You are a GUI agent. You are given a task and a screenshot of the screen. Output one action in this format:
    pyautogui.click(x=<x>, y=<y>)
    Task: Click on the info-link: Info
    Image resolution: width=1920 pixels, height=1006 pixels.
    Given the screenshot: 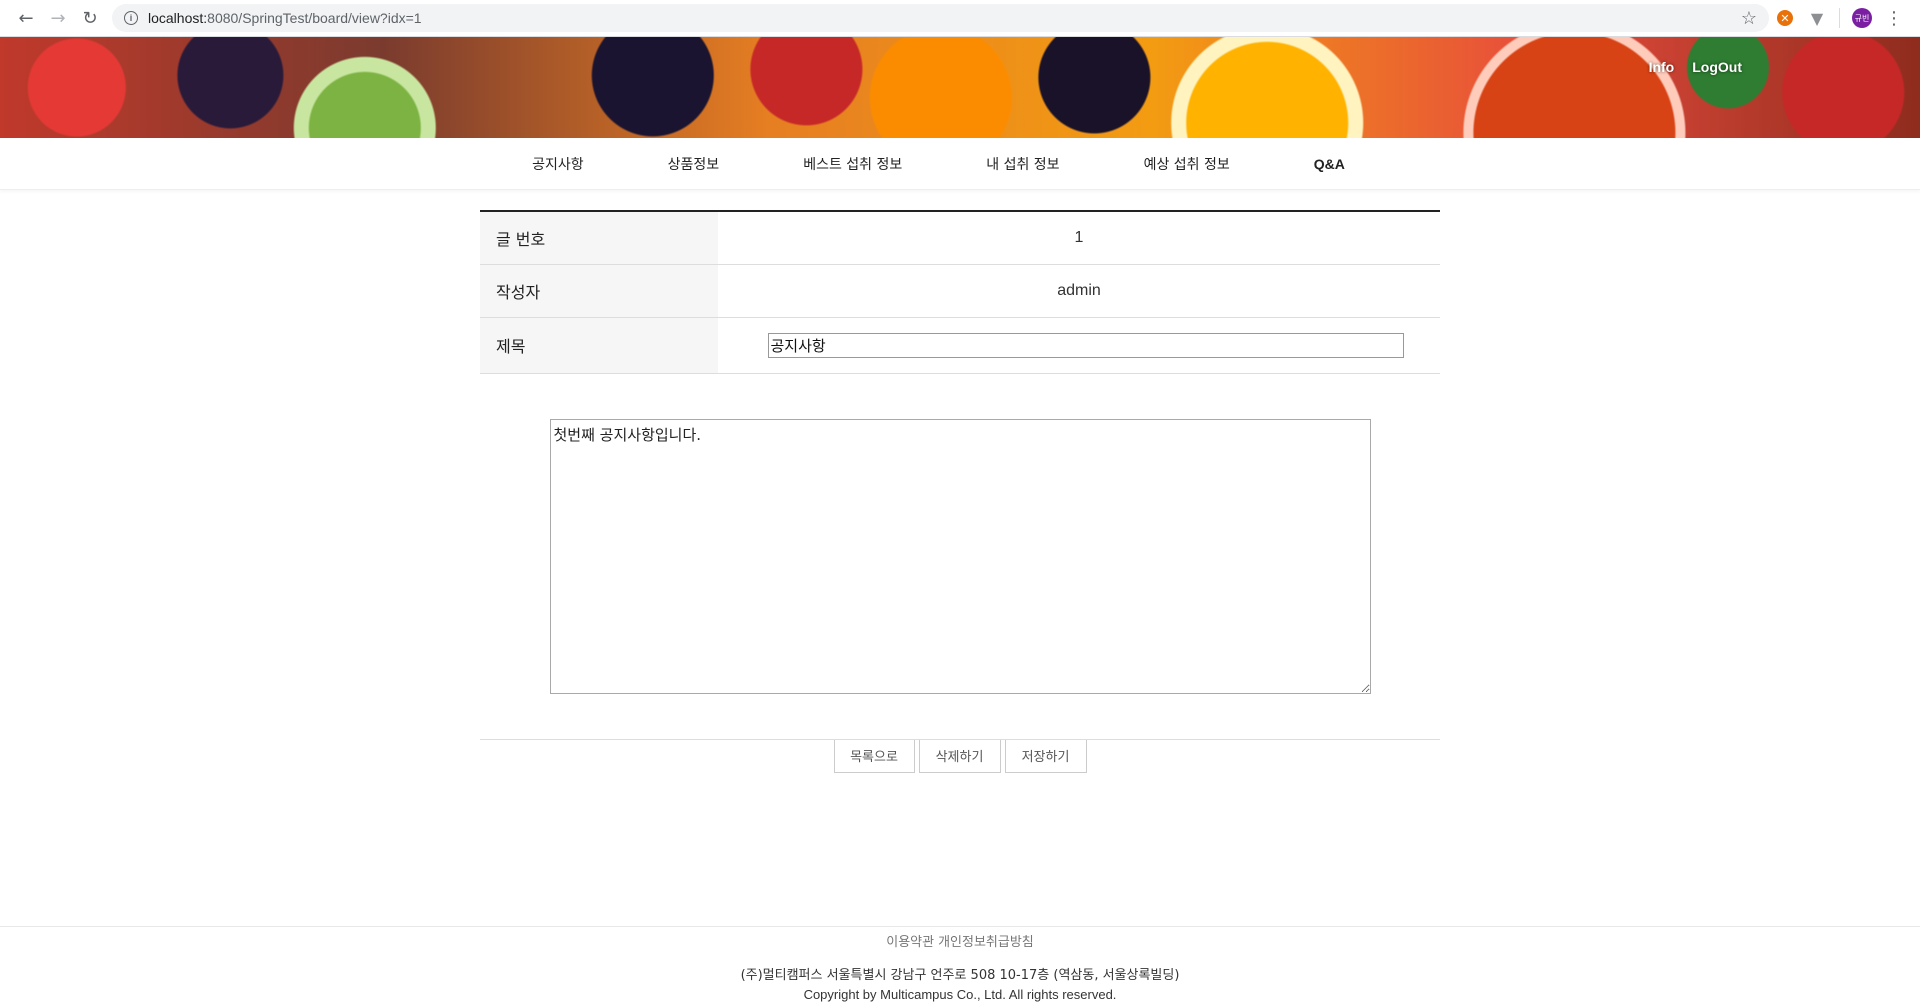 What is the action you would take?
    pyautogui.click(x=1662, y=67)
    